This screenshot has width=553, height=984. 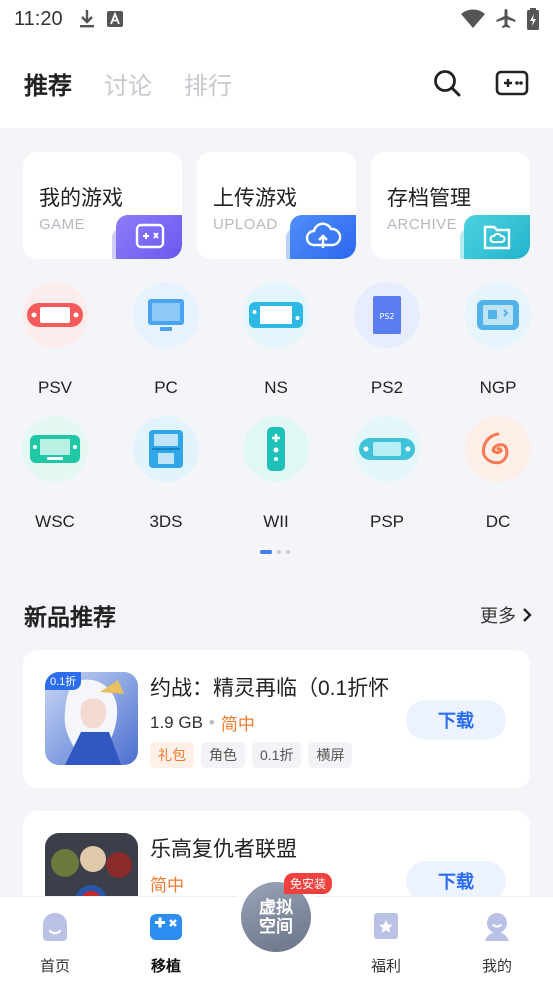 I want to click on ngp-icon, so click(x=498, y=315).